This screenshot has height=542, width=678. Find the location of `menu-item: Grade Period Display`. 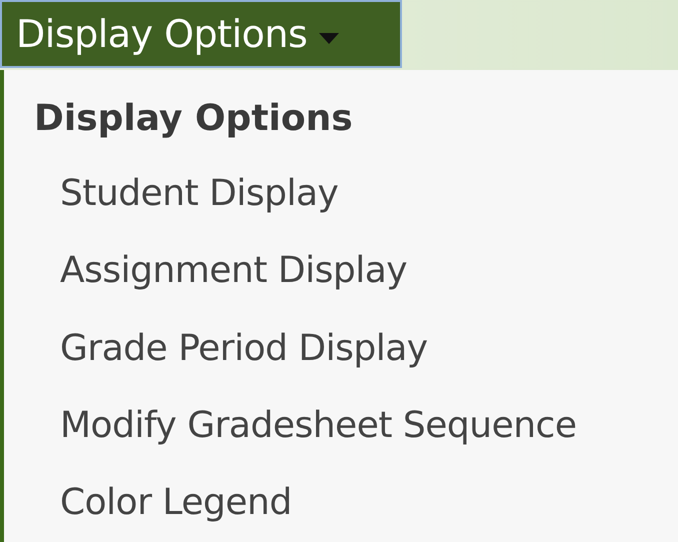

menu-item: Grade Period Display is located at coordinates (356, 349).